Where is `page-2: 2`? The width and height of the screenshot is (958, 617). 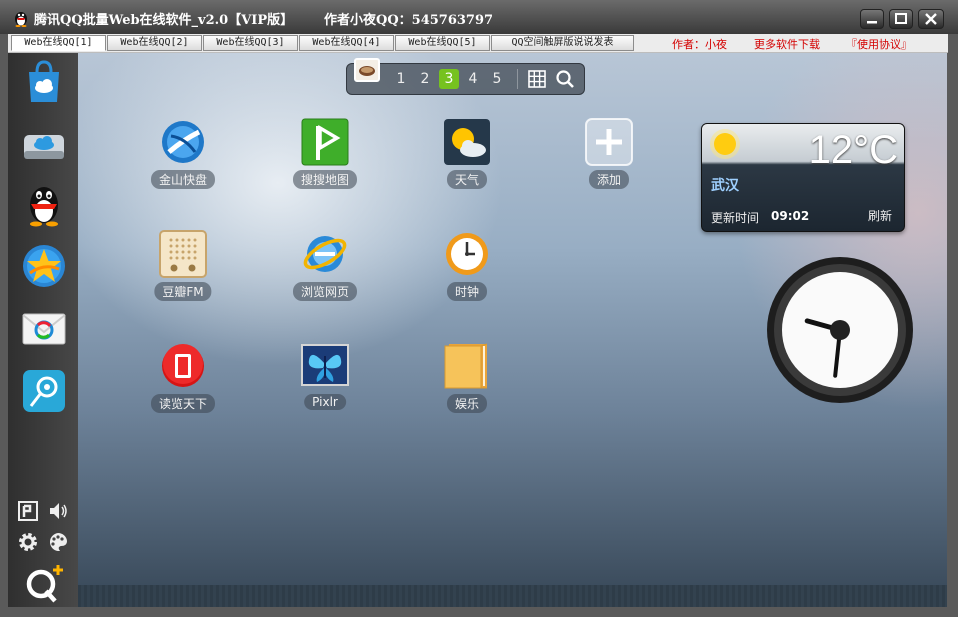
page-2: 2 is located at coordinates (425, 79).